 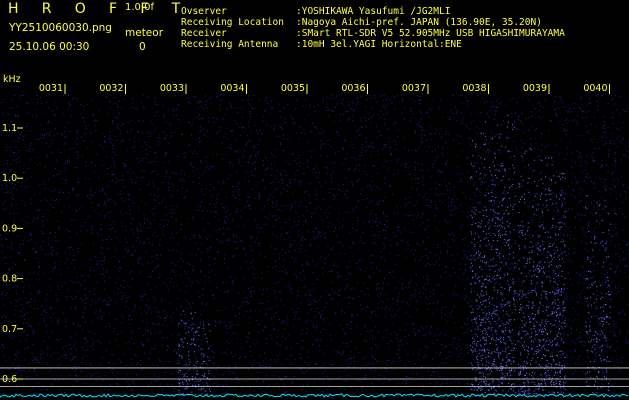 I want to click on x-tick-label: 0036, so click(x=353, y=88).